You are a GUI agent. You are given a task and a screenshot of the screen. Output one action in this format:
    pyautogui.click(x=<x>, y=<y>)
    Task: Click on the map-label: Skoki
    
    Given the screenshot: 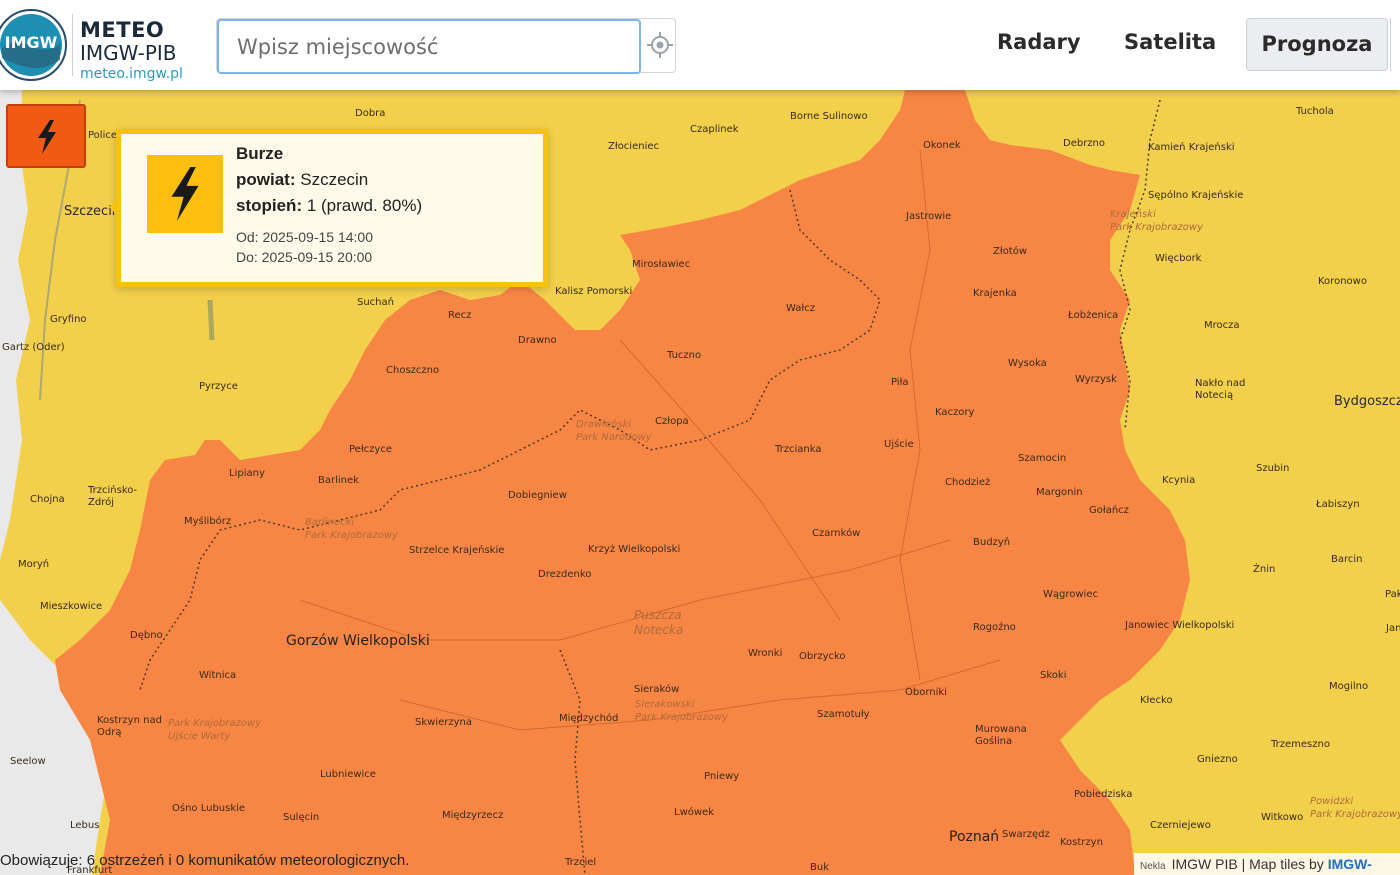 What is the action you would take?
    pyautogui.click(x=1053, y=675)
    